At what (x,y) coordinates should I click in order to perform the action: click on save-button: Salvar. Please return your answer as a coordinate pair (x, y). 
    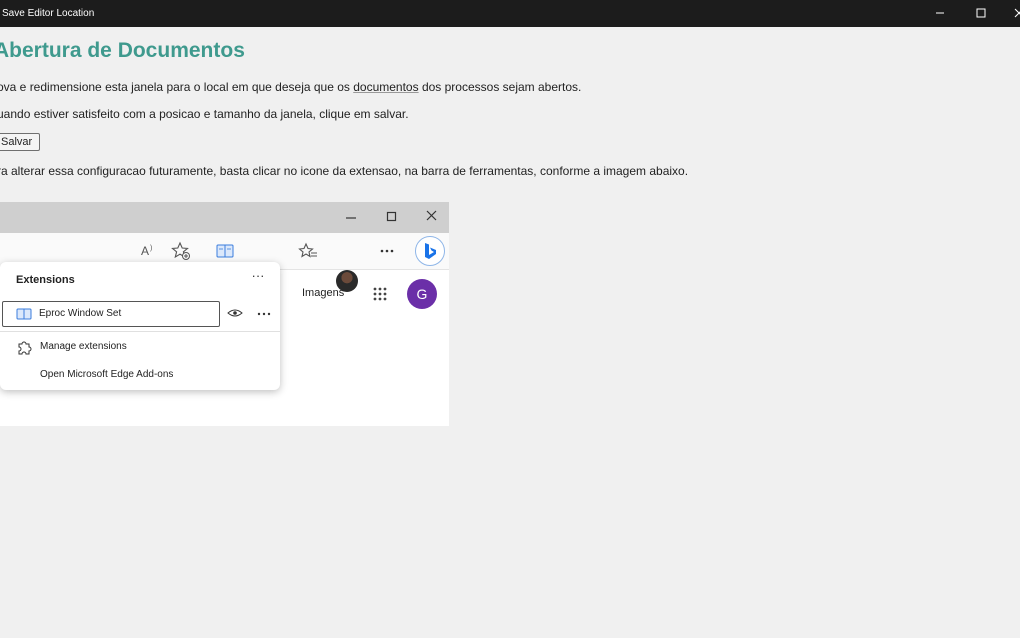
    Looking at the image, I should click on (20, 142).